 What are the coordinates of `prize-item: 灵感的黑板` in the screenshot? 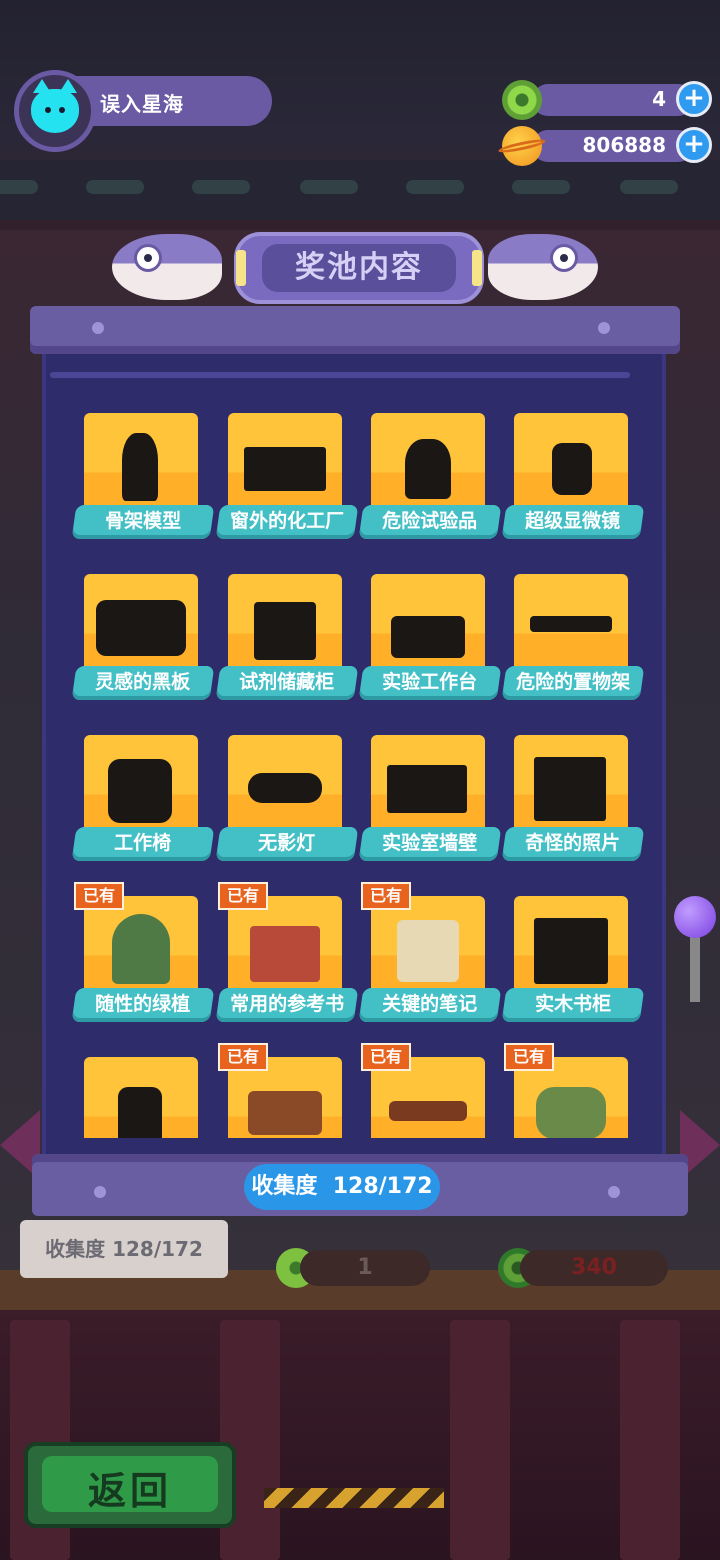 It's located at (144, 639).